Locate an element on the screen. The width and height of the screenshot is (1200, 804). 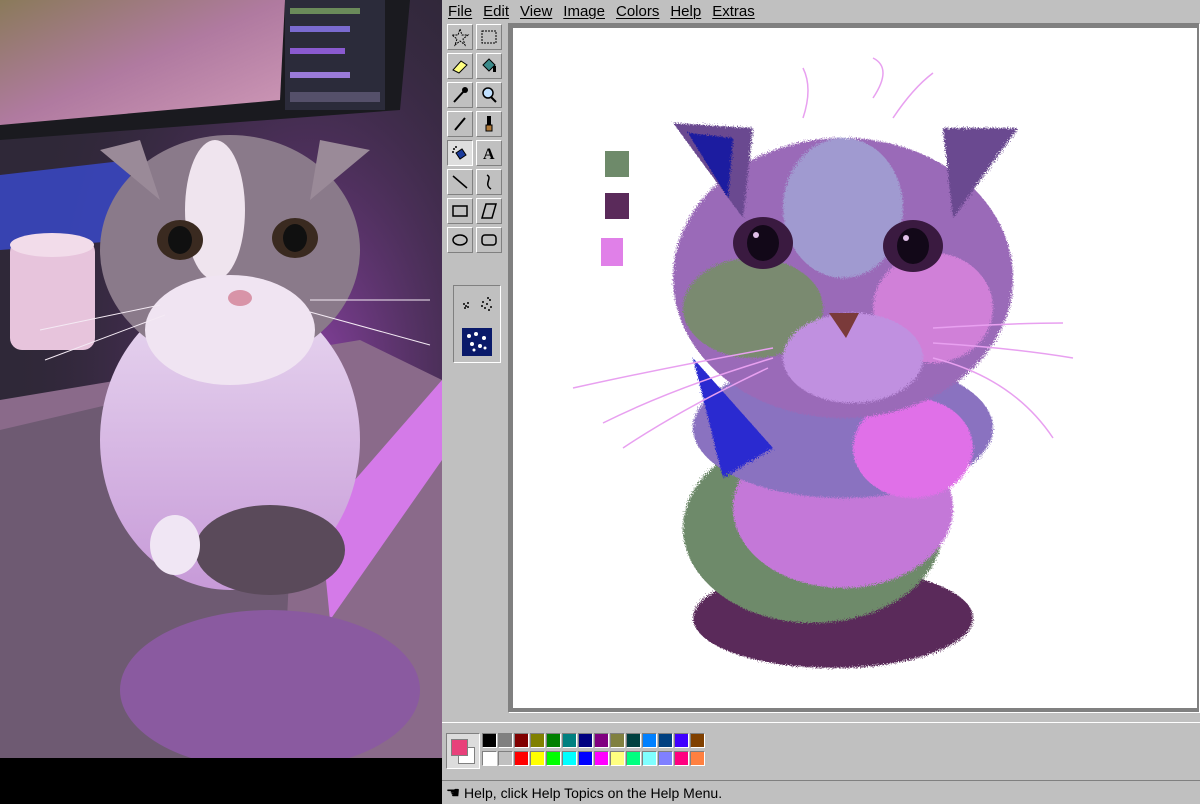
airbrush-icon is located at coordinates (459, 153).